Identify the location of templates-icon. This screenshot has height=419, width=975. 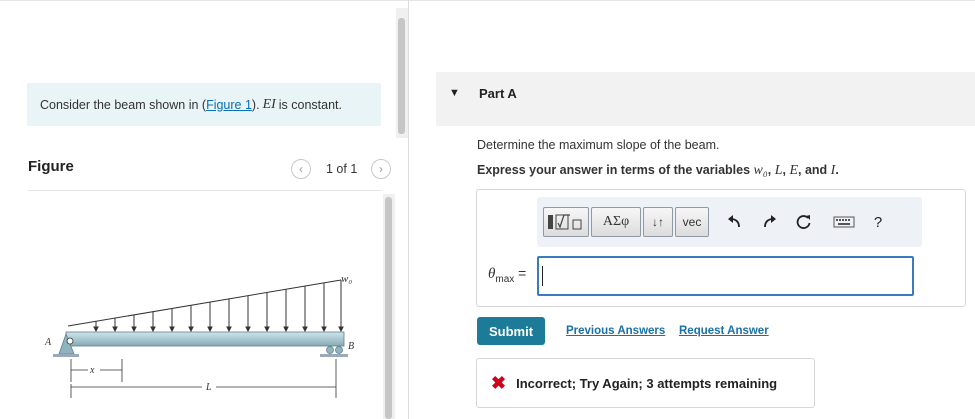
(565, 222).